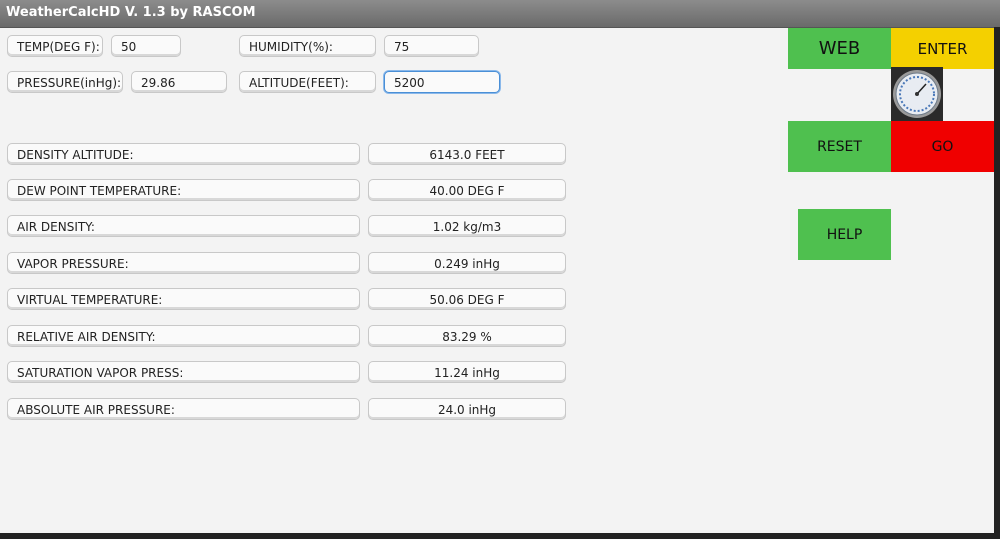  What do you see at coordinates (65, 82) in the screenshot?
I see `pressure-label: PRESSURE(inHg):` at bounding box center [65, 82].